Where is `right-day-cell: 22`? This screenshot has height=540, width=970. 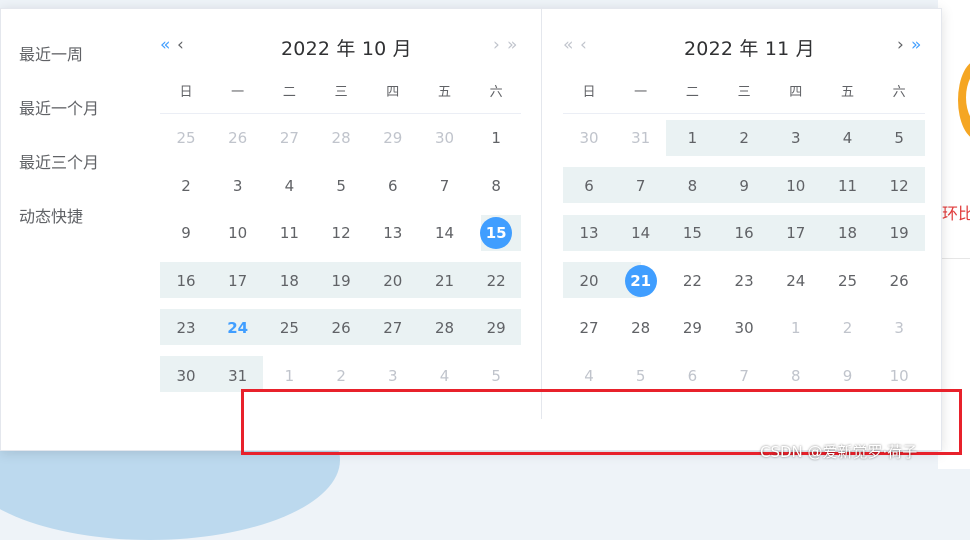
right-day-cell: 22 is located at coordinates (692, 281).